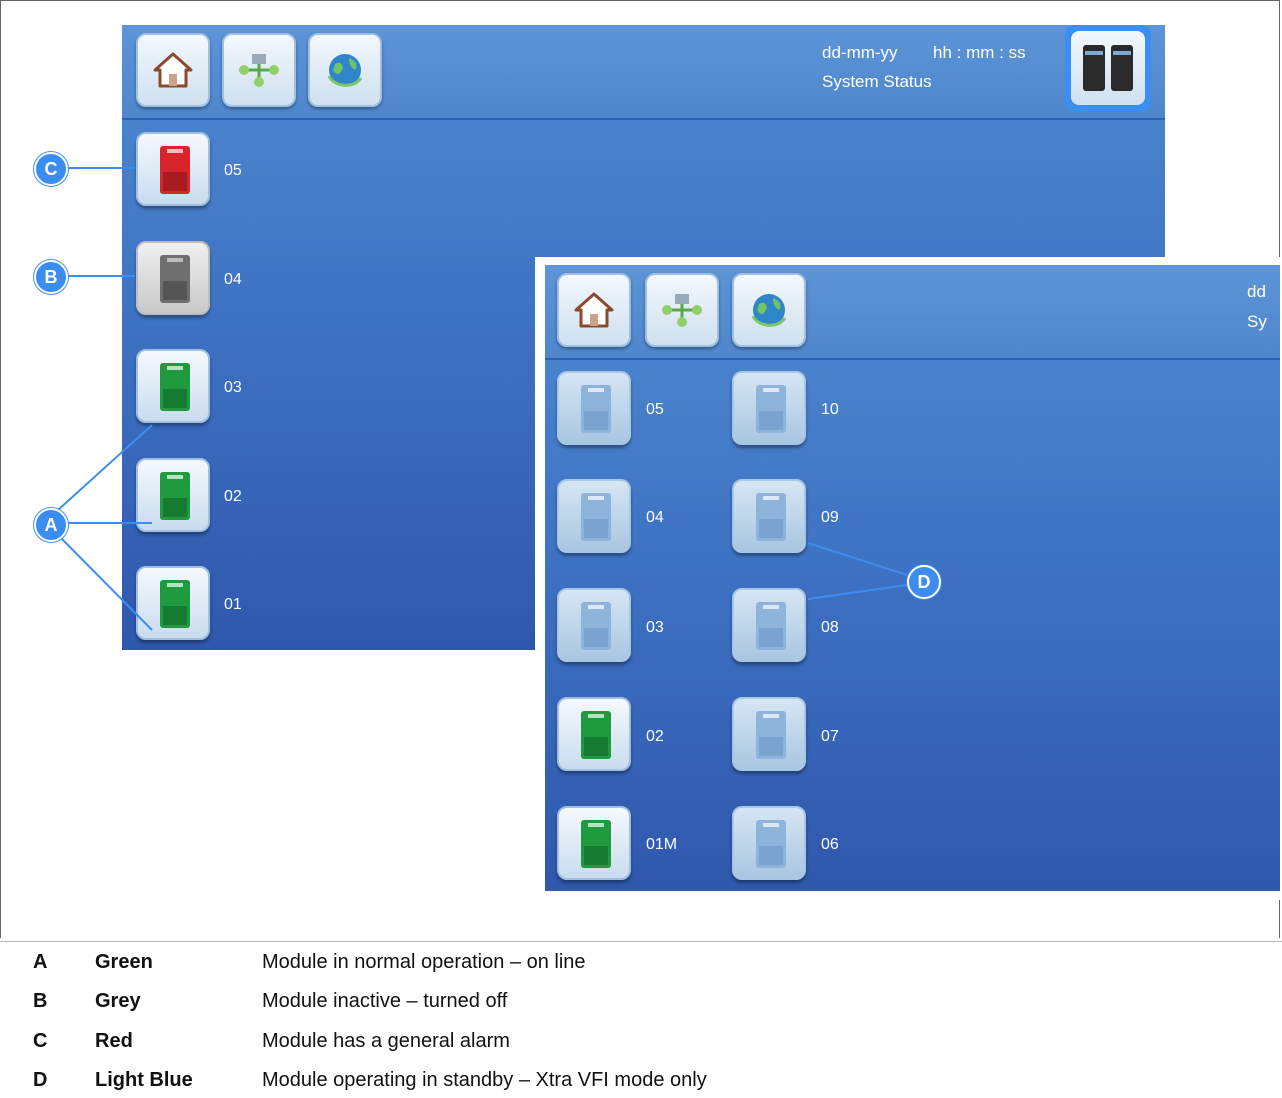 The height and width of the screenshot is (1098, 1282). Describe the element at coordinates (385, 1001) in the screenshot. I see `legend-description: Module inactive – turned off` at that location.